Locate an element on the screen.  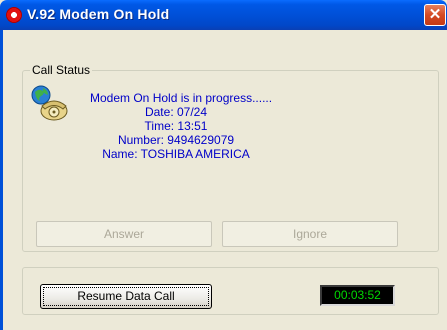
ignore-button: Ignore is located at coordinates (310, 234).